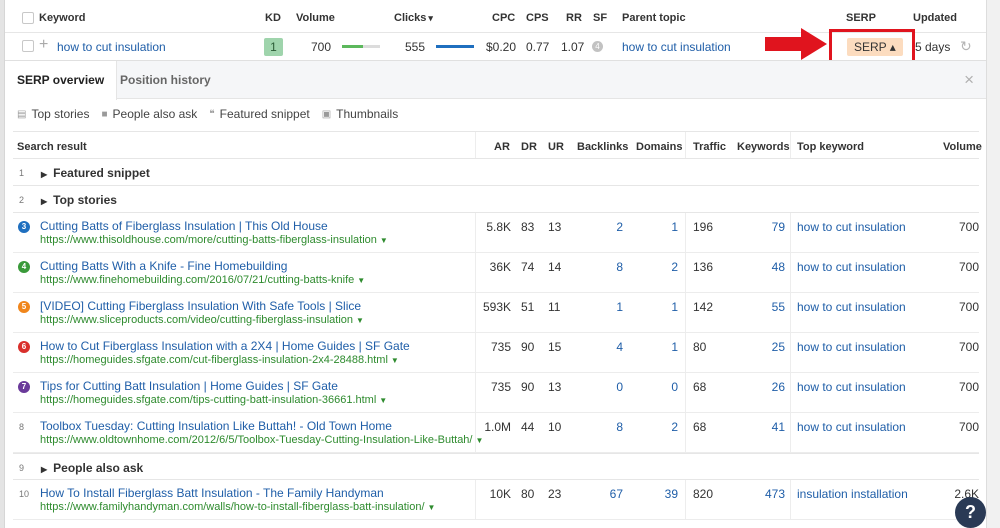  Describe the element at coordinates (61, 80) in the screenshot. I see `tab-serp-overview: SERP overview` at that location.